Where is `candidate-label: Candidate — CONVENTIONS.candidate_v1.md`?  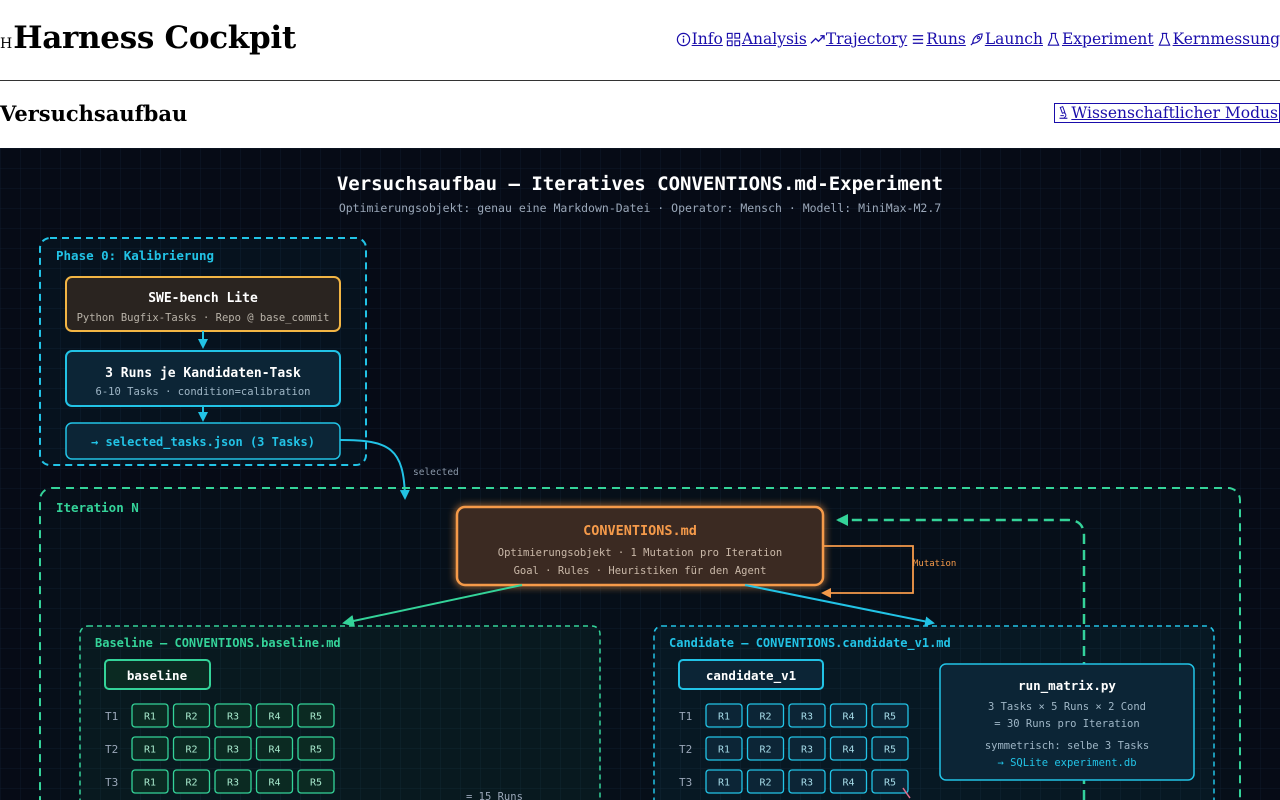 candidate-label: Candidate — CONVENTIONS.candidate_v1.md is located at coordinates (810, 643).